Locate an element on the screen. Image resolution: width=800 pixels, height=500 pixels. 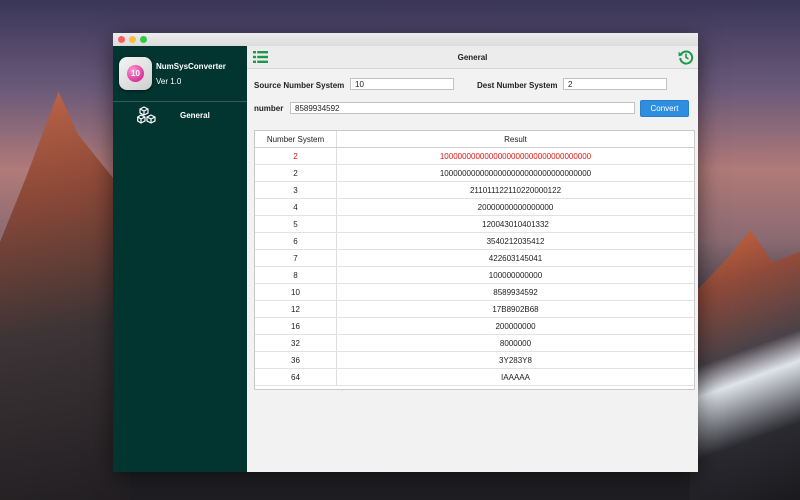
source-number-system-input is located at coordinates (402, 84).